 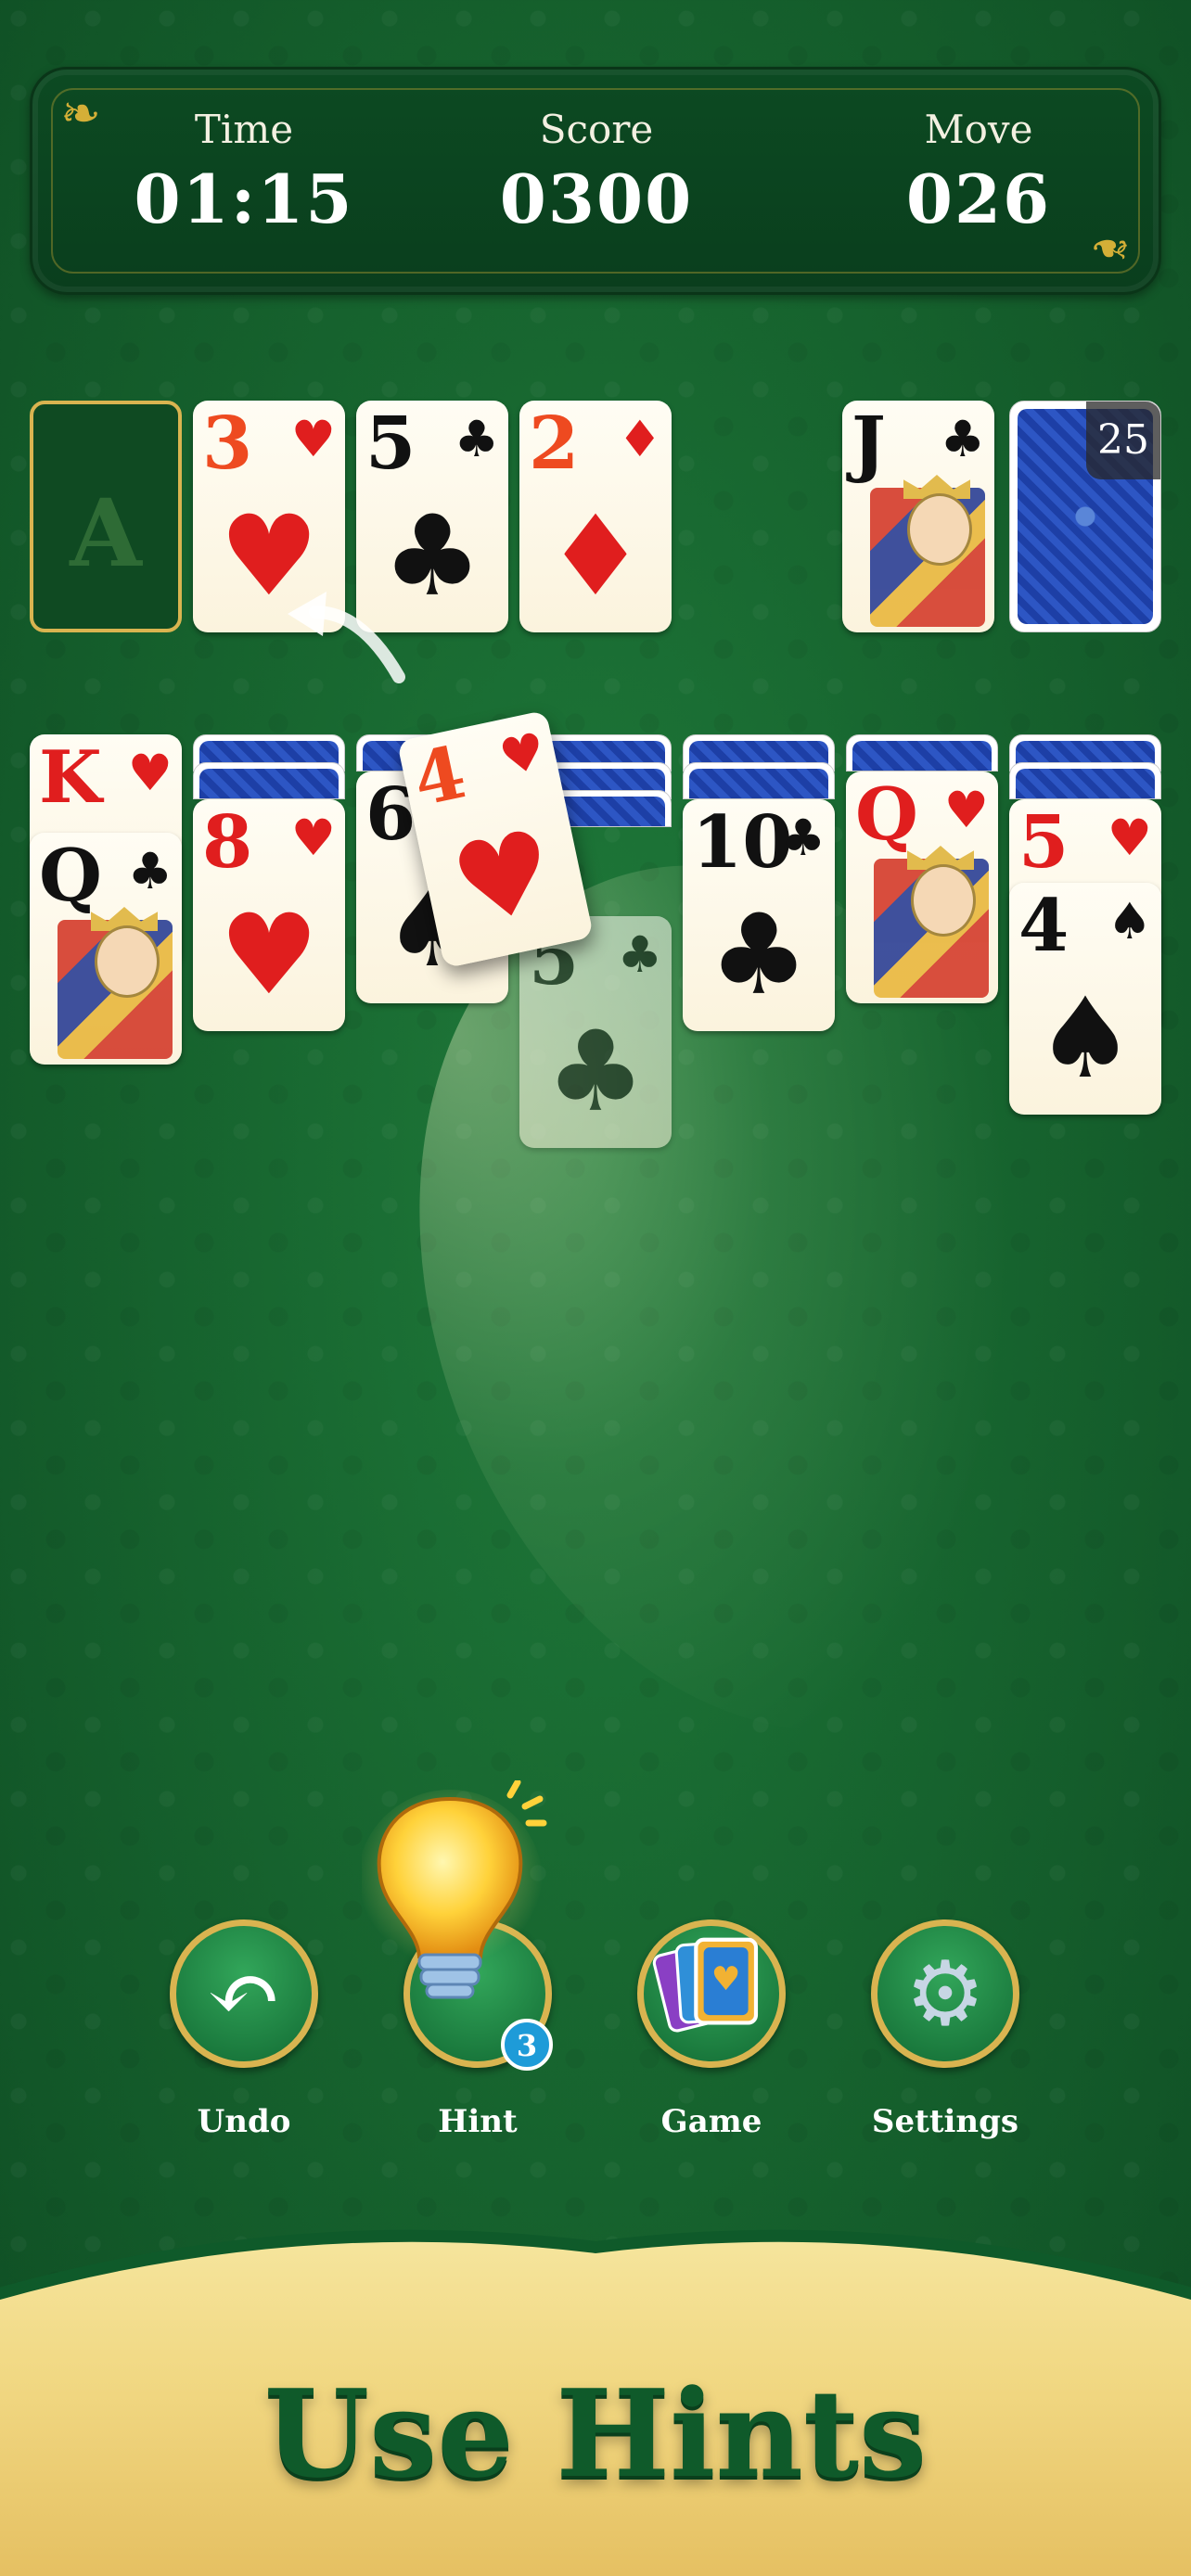 What do you see at coordinates (597, 129) in the screenshot?
I see `score-label: Score` at bounding box center [597, 129].